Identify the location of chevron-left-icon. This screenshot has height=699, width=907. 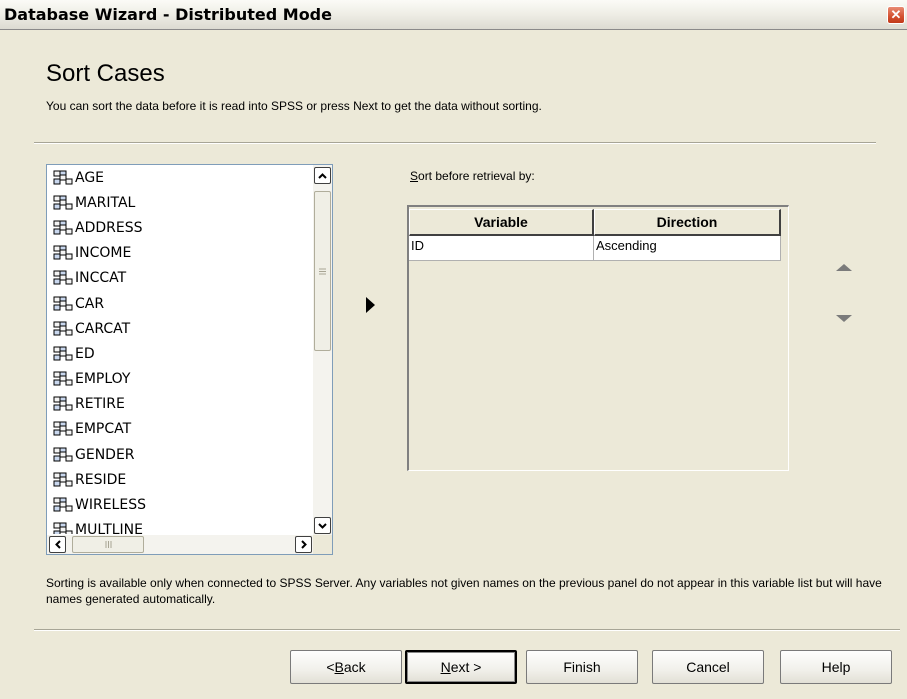
(57, 544).